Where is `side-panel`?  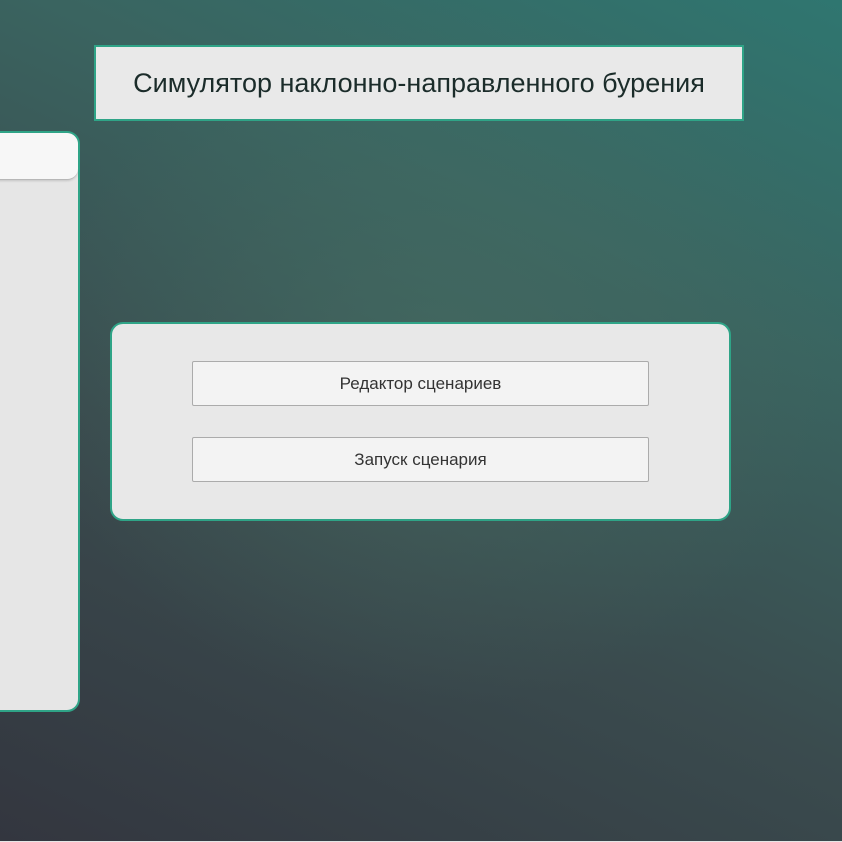 side-panel is located at coordinates (40, 421).